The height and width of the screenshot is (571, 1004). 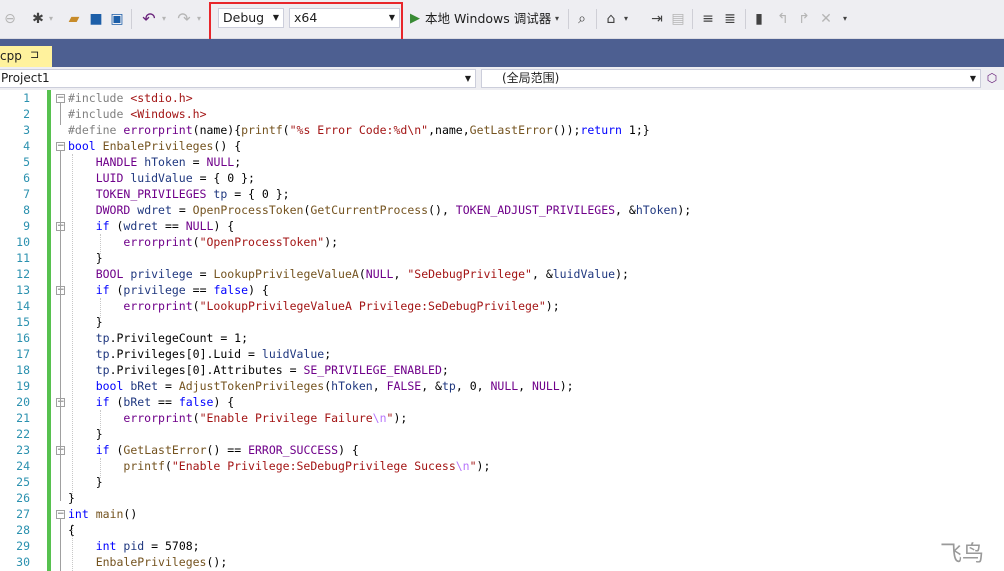 I want to click on play-icon: ▶, so click(x=415, y=19).